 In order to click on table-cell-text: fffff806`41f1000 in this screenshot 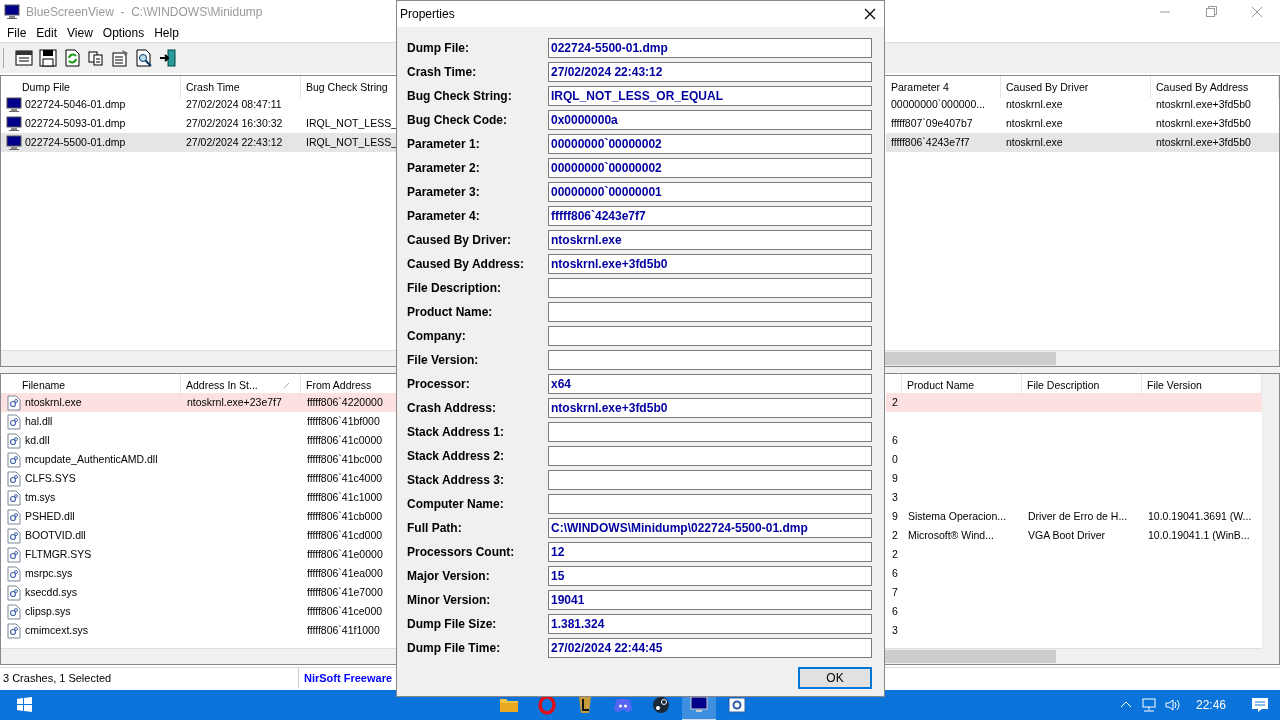, I will do `click(343, 630)`.